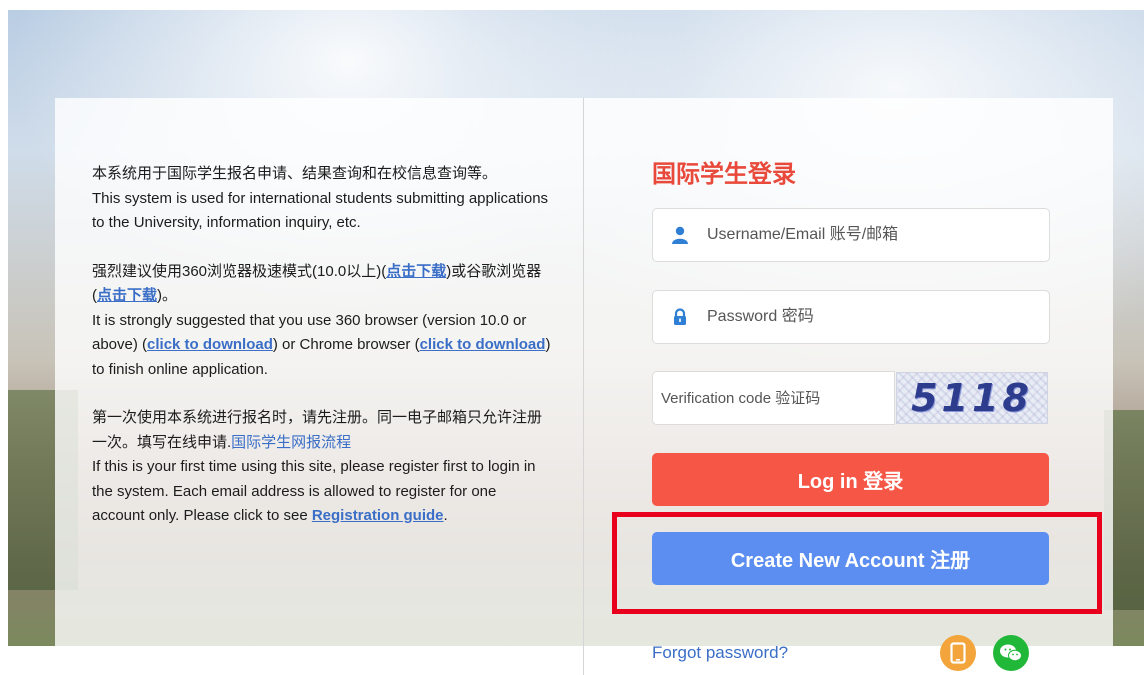 The width and height of the screenshot is (1144, 675). I want to click on download-360-link-en: click to download, so click(210, 344).